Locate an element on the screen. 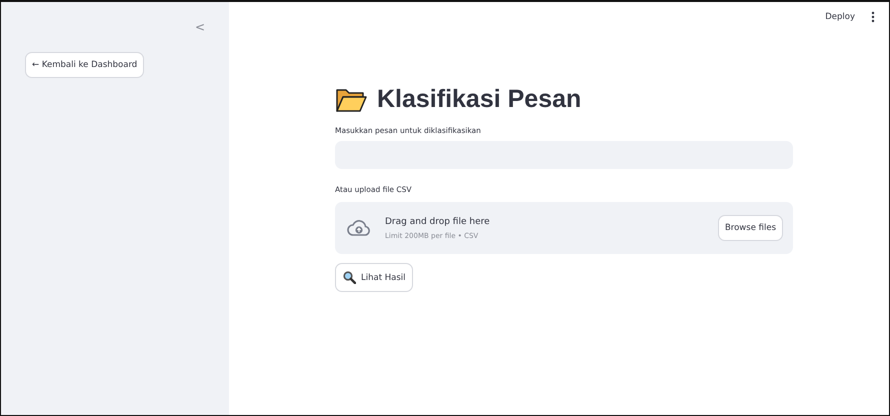 The image size is (890, 416). view-results-button: Lihat Hasil is located at coordinates (374, 277).